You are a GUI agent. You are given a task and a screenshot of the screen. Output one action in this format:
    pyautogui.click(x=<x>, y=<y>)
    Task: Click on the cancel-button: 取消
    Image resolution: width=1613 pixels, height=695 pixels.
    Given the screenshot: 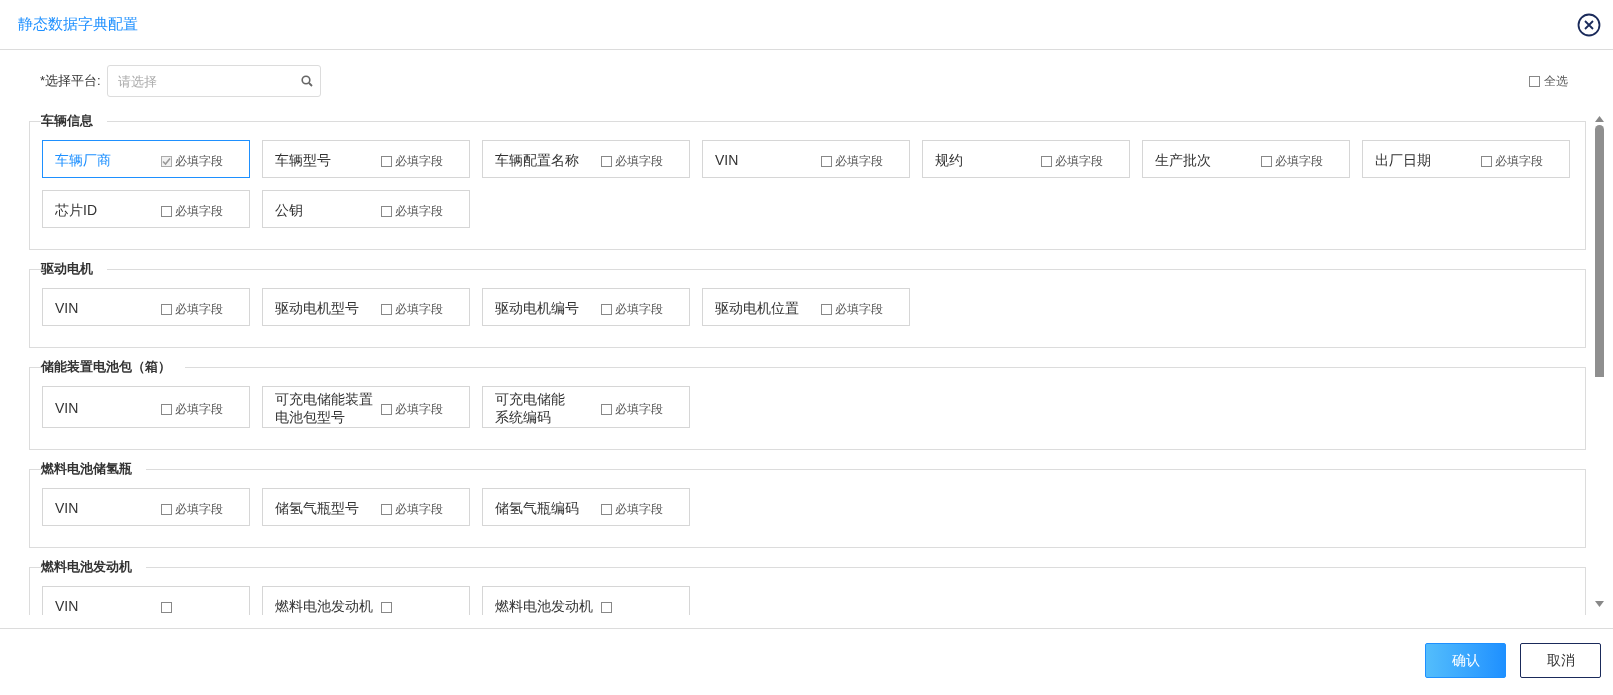 What is the action you would take?
    pyautogui.click(x=1560, y=660)
    